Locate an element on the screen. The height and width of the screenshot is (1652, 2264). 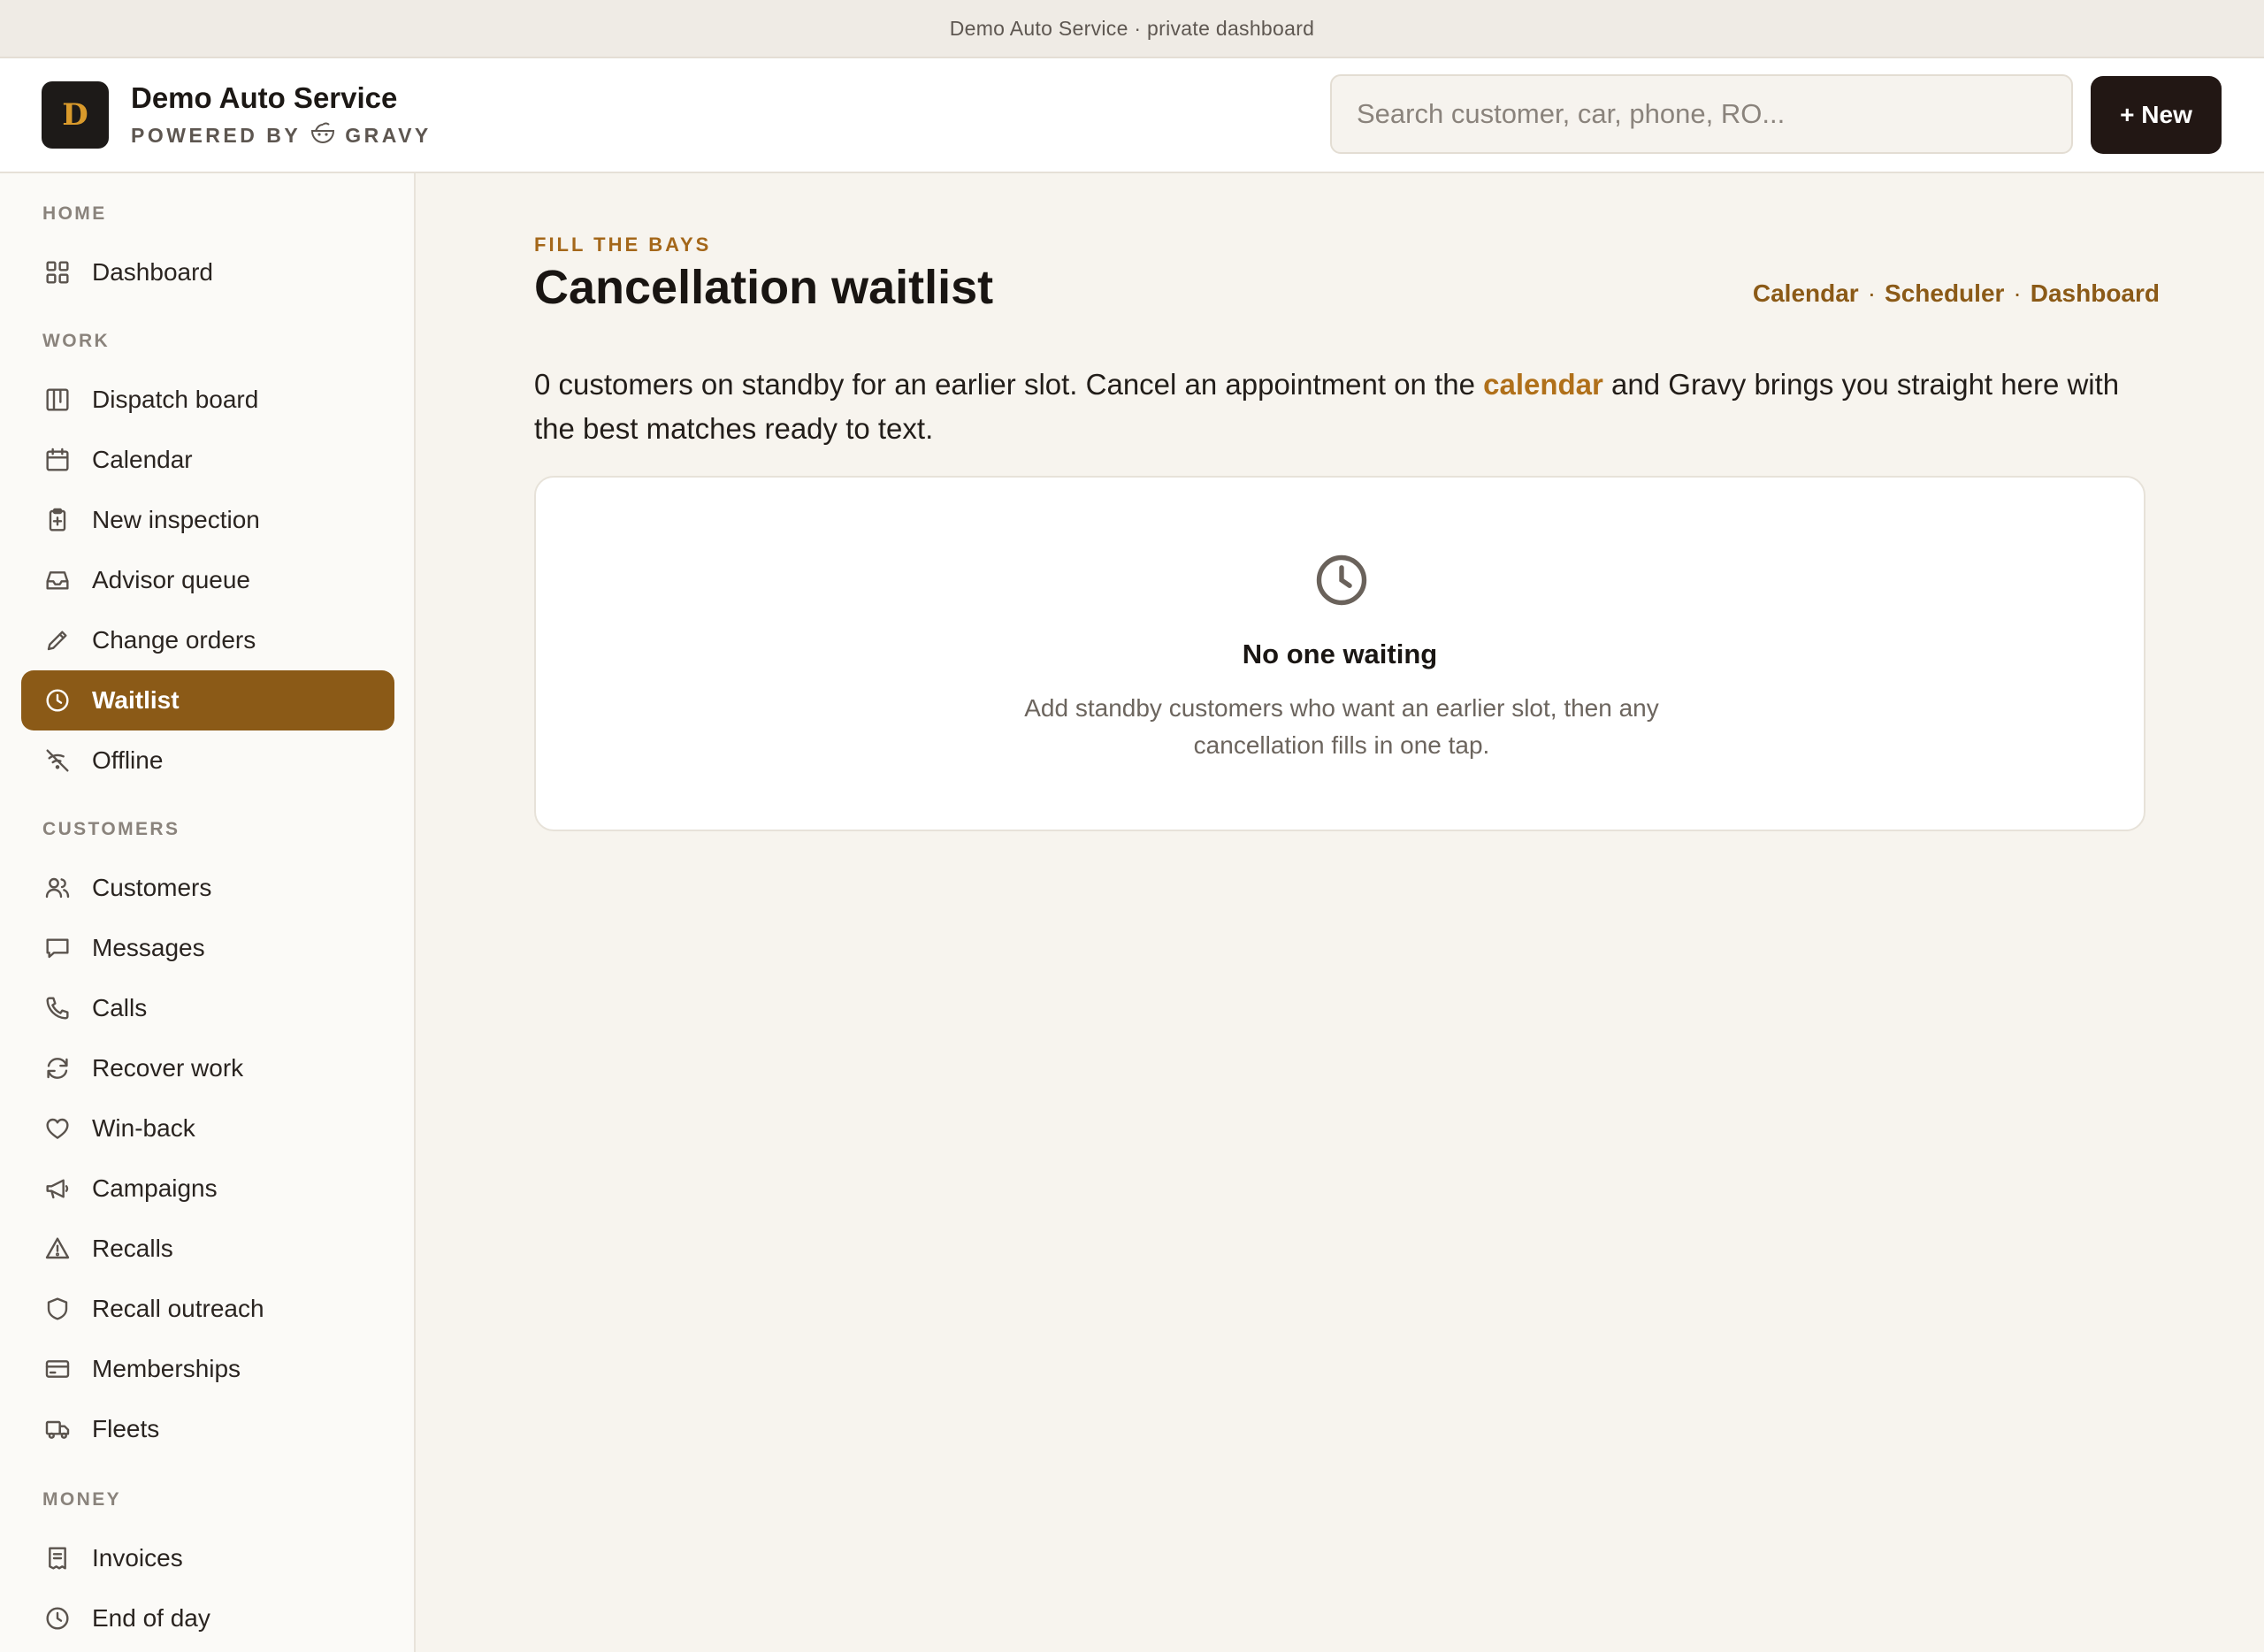
sidebar-item-invoices: Invoices is located at coordinates (208, 1558).